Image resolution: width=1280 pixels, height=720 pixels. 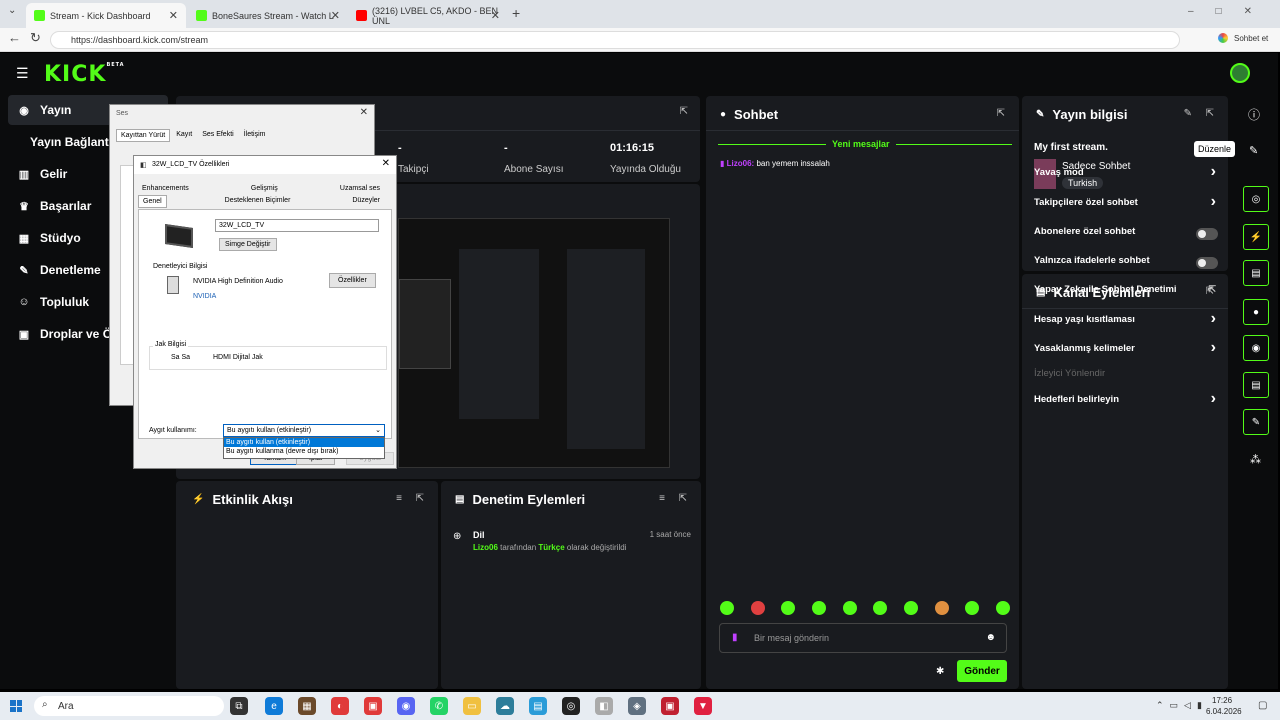 I want to click on drops-icon: ⁂, so click(x=1255, y=459).